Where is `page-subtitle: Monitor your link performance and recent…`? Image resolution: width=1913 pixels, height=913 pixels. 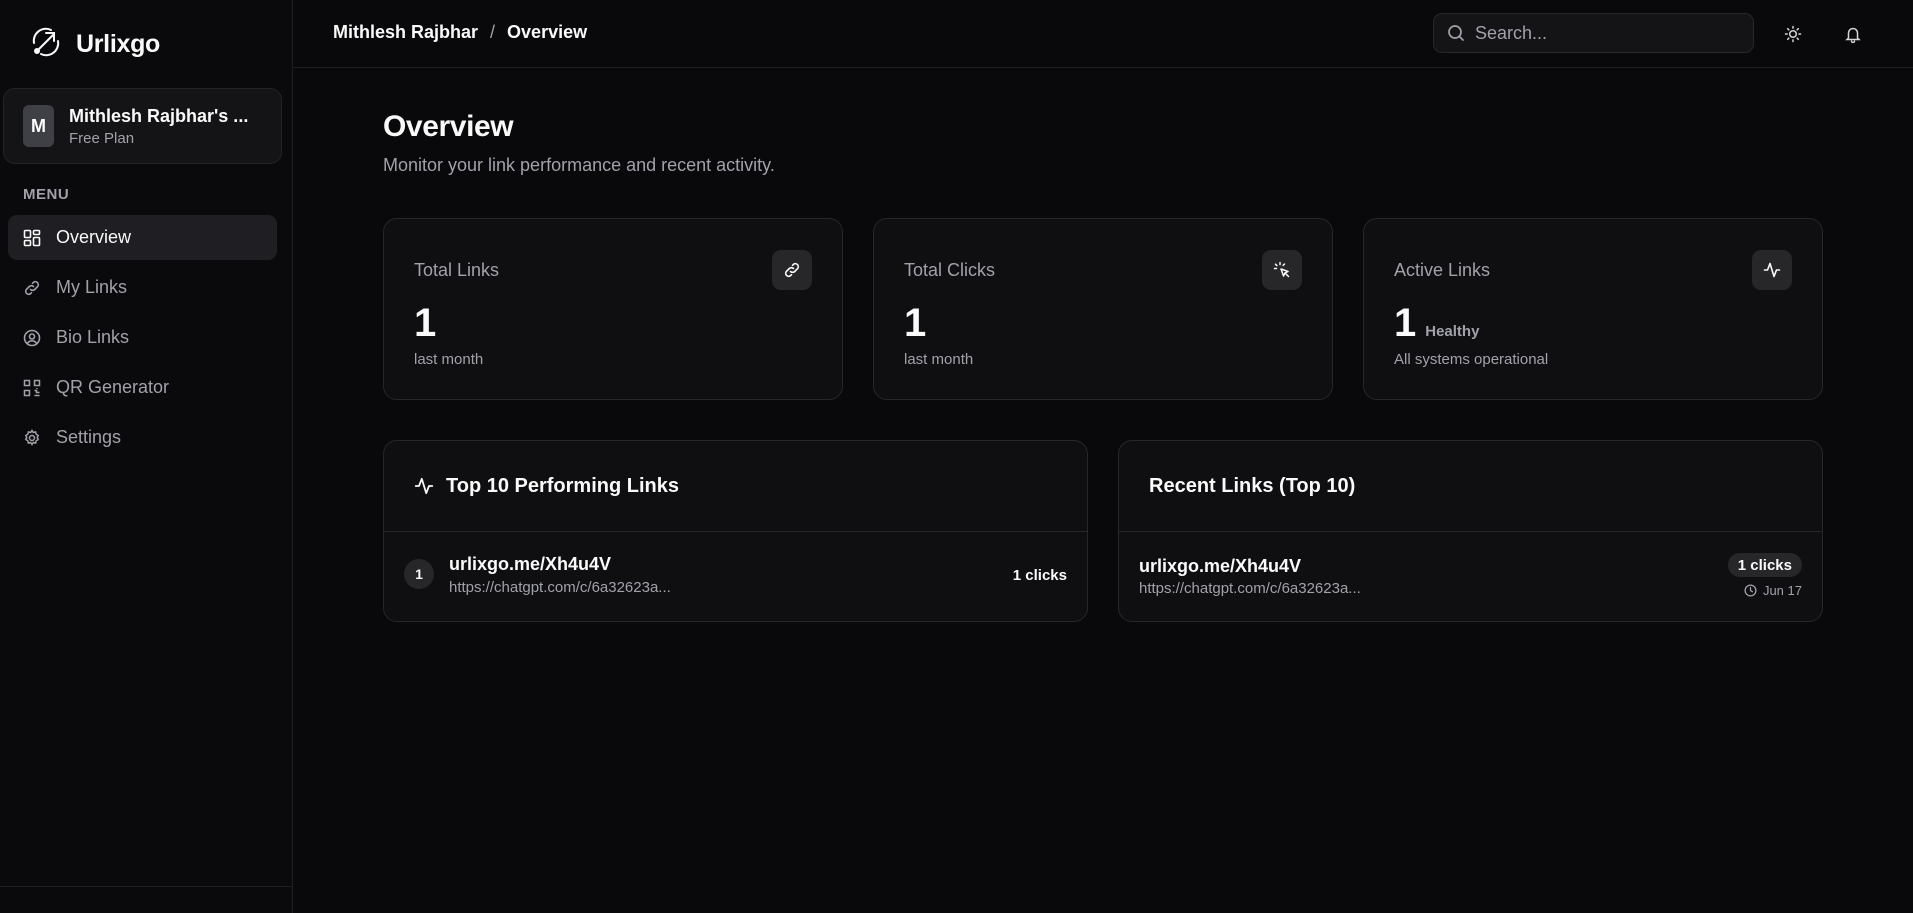 page-subtitle: Monitor your link performance and recent… is located at coordinates (579, 165).